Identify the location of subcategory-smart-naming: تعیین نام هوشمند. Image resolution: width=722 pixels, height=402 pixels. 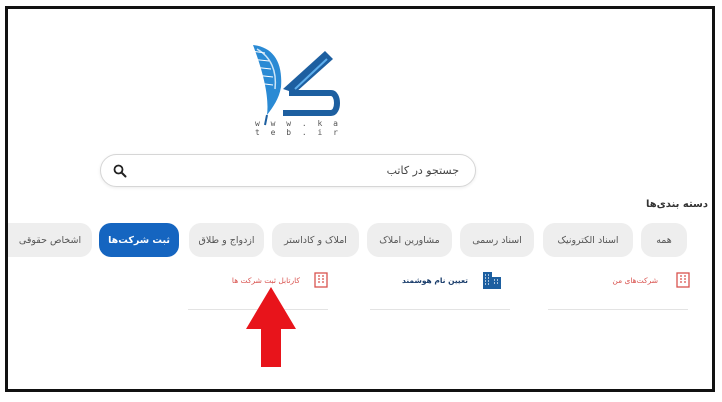
(452, 280).